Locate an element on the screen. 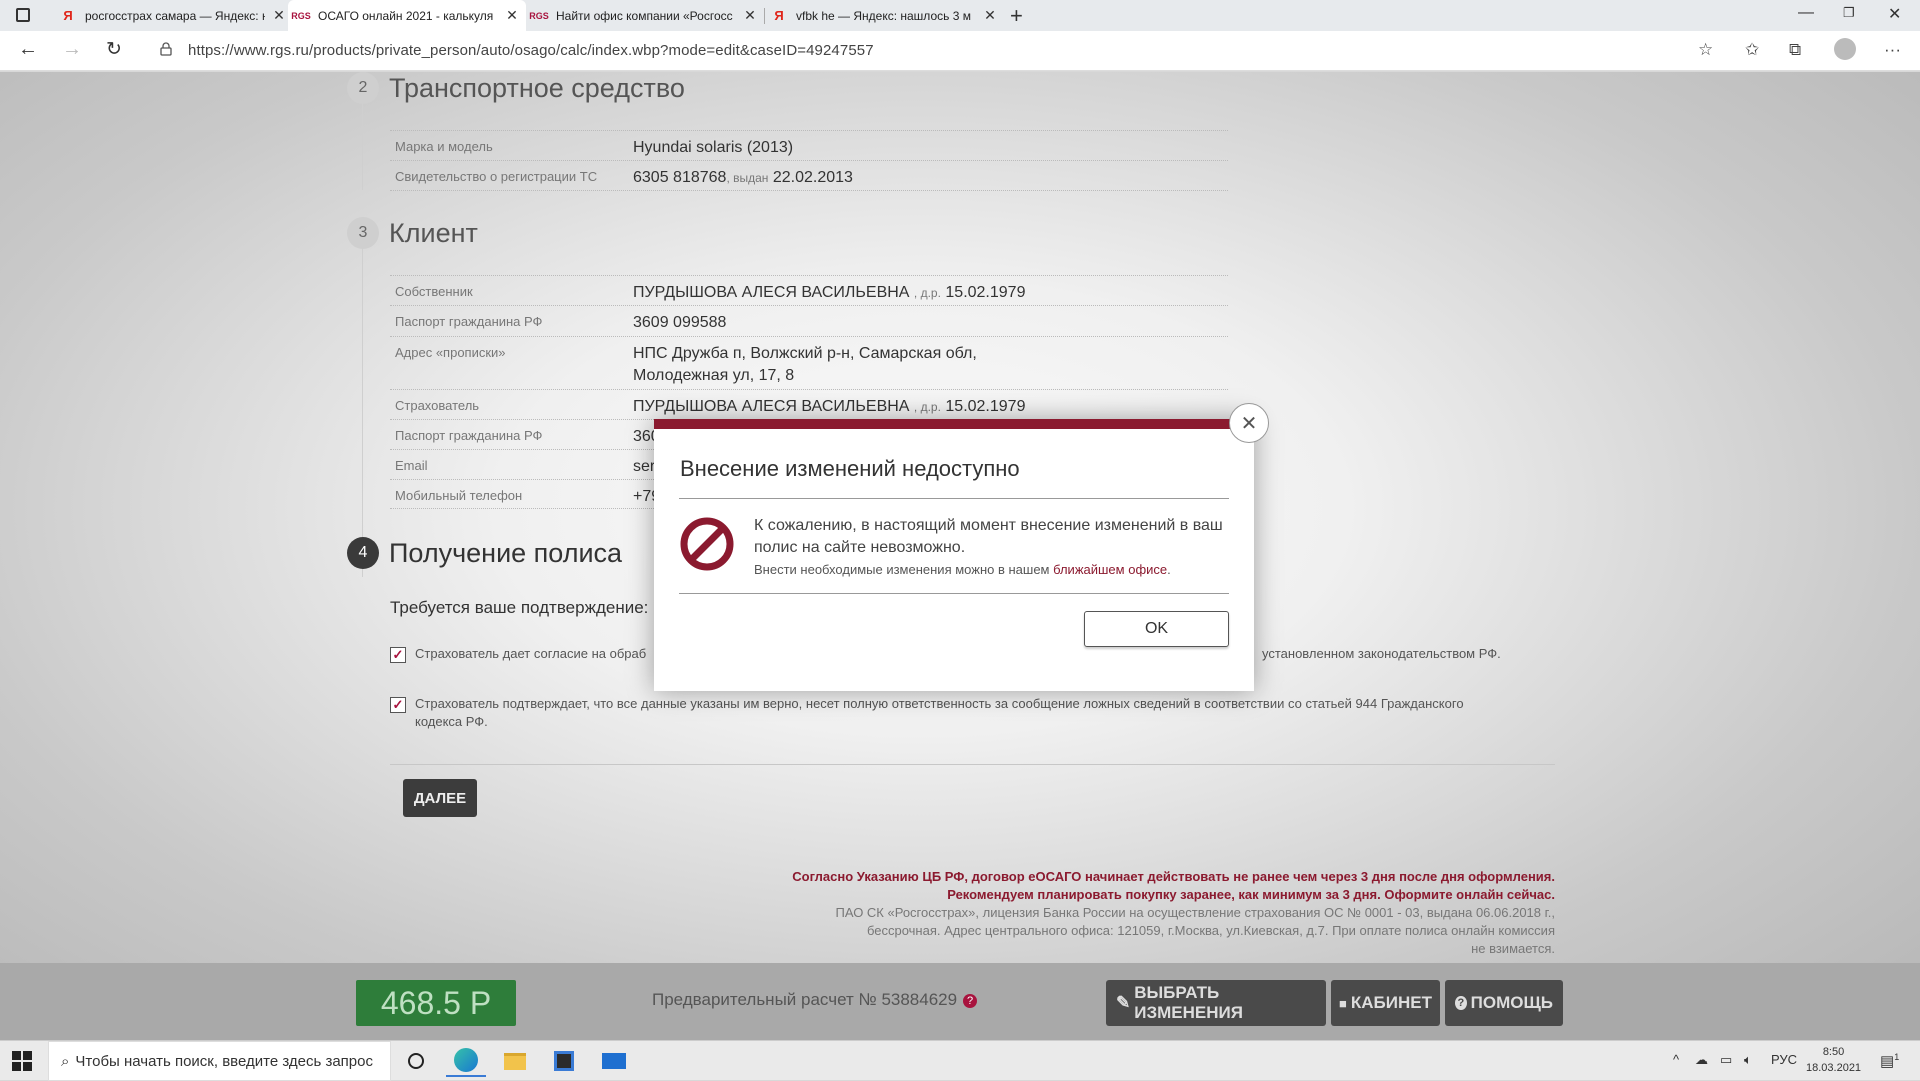  dob-label: , д.р. is located at coordinates (927, 293).